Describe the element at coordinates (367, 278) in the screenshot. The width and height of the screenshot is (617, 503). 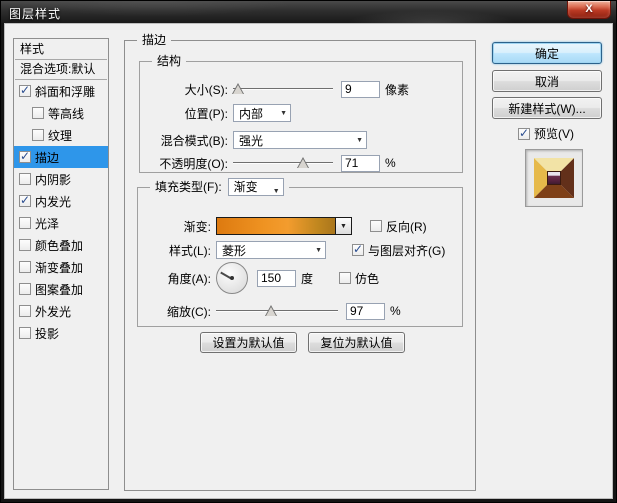
I see `dither-label: 仿色` at that location.